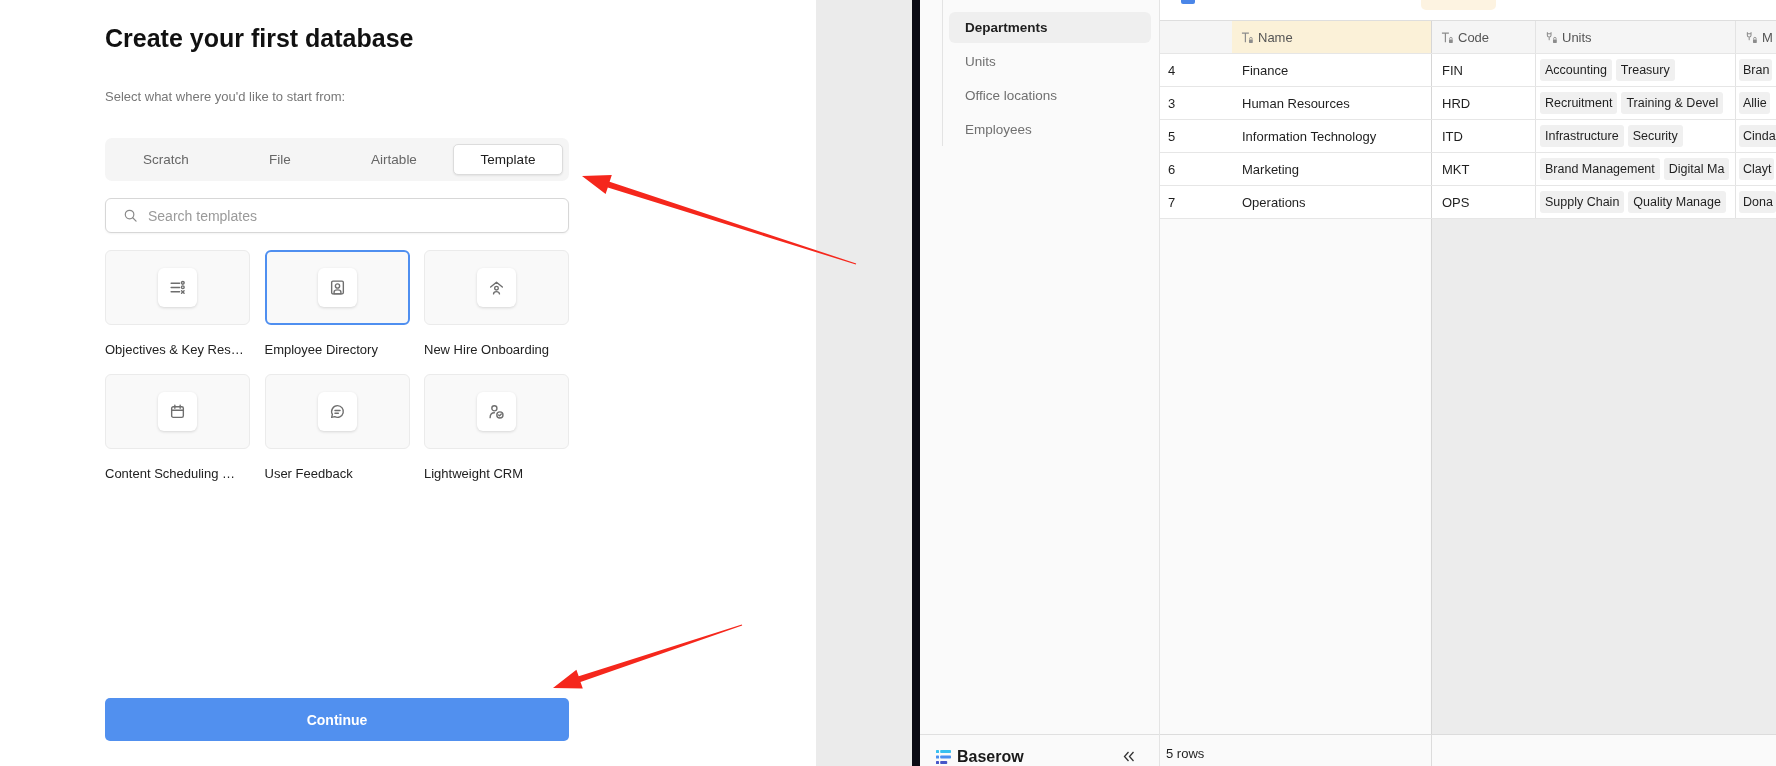 Image resolution: width=1776 pixels, height=766 pixels. I want to click on search-field: Search templates, so click(337, 215).